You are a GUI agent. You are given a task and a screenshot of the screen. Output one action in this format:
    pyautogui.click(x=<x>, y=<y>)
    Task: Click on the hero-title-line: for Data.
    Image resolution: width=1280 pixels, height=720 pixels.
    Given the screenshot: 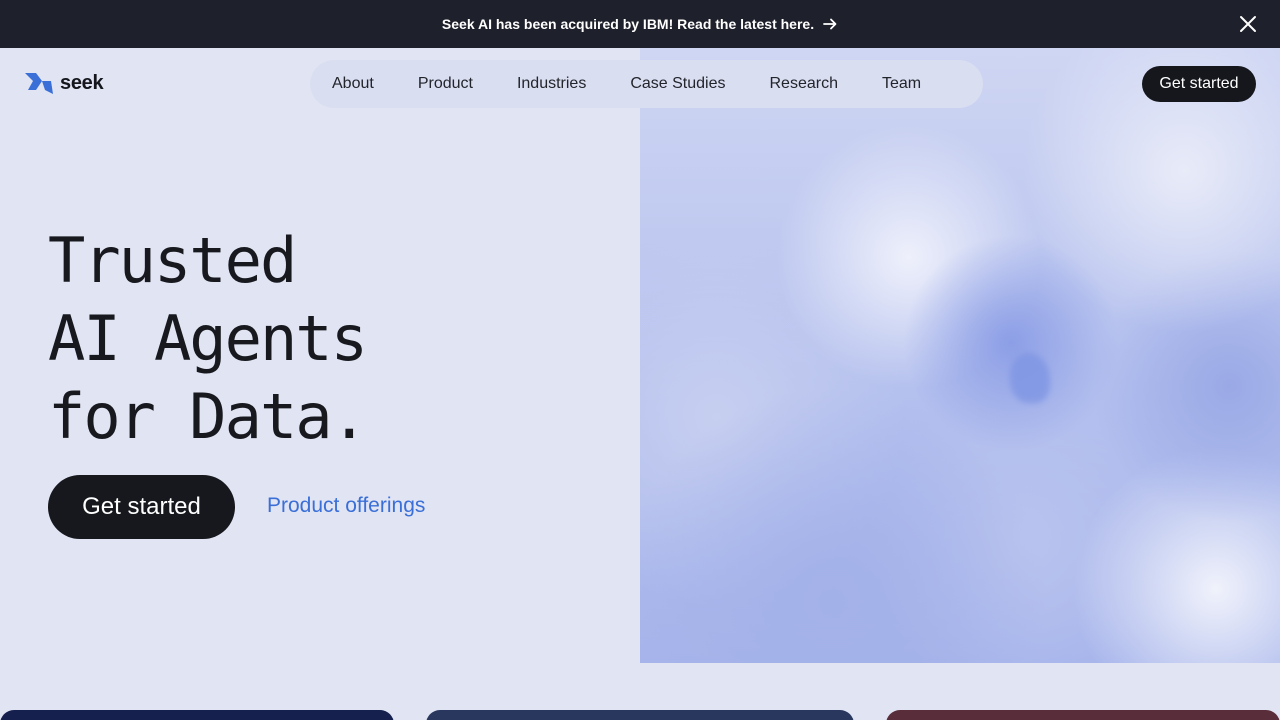 What is the action you would take?
    pyautogui.click(x=208, y=416)
    